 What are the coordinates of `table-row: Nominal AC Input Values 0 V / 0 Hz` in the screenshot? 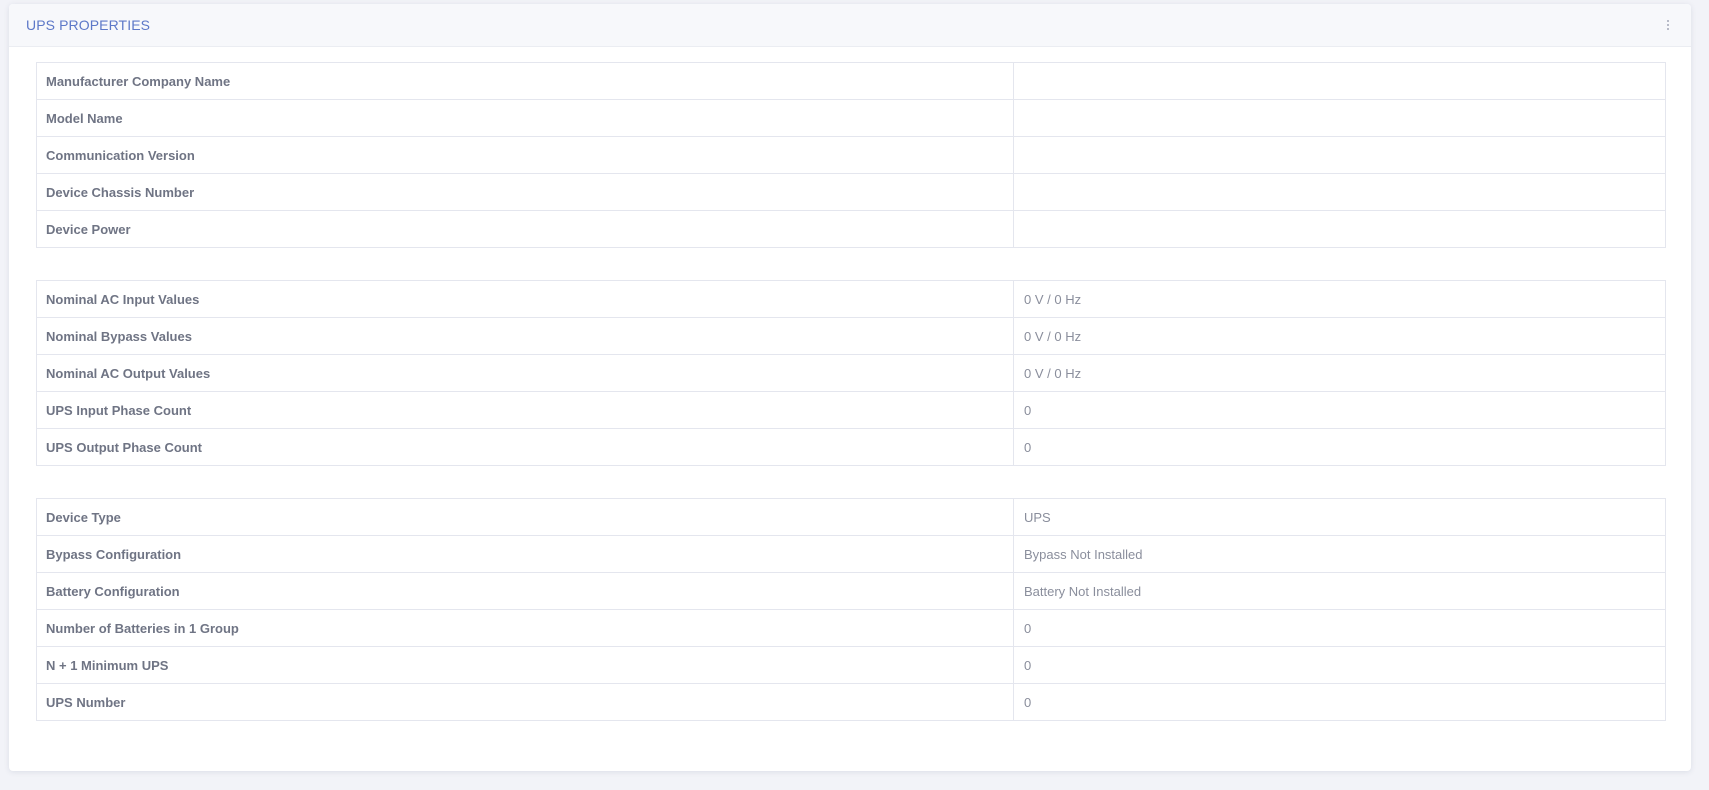 It's located at (851, 299).